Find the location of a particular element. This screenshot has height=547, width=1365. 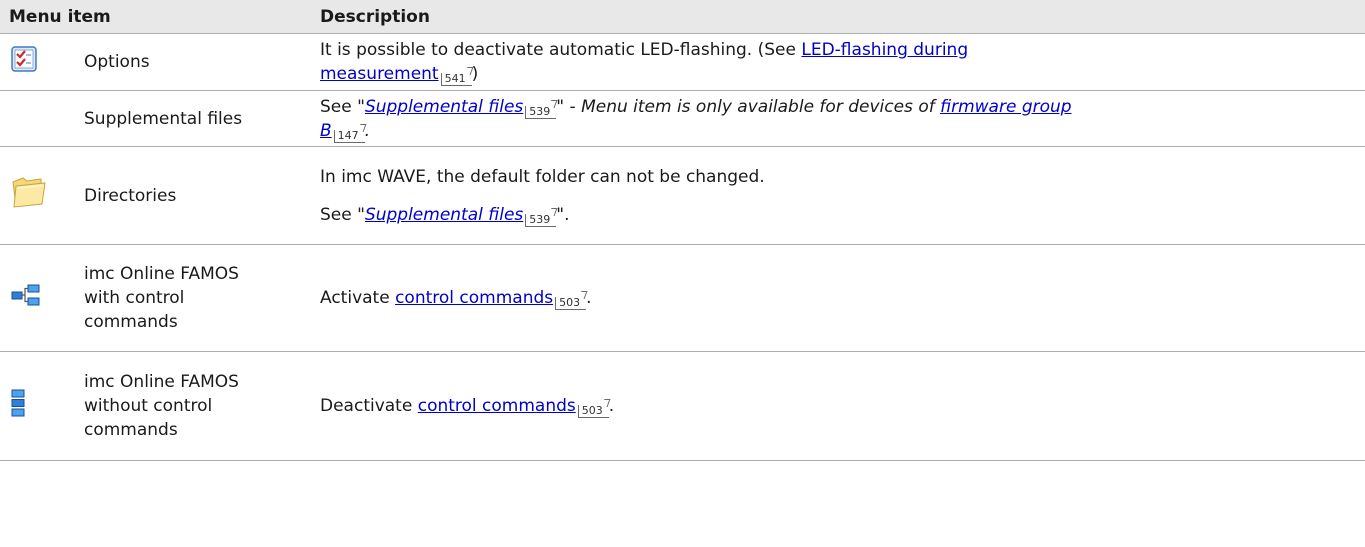

page-ref-541: 541 is located at coordinates (456, 79).